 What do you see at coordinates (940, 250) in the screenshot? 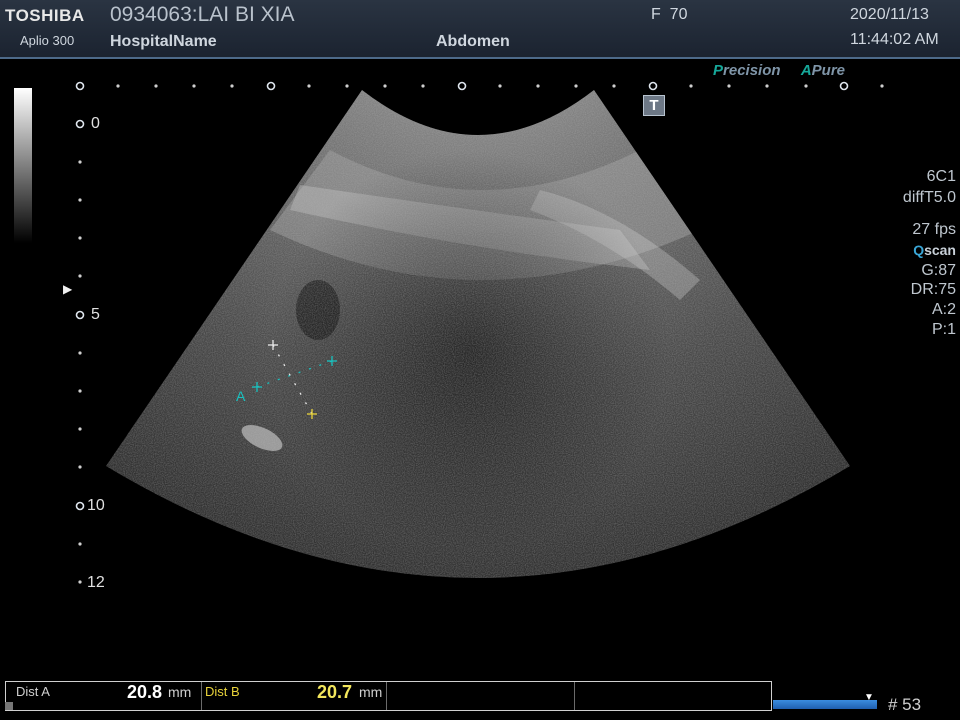
I see `qscan-rest: scan` at bounding box center [940, 250].